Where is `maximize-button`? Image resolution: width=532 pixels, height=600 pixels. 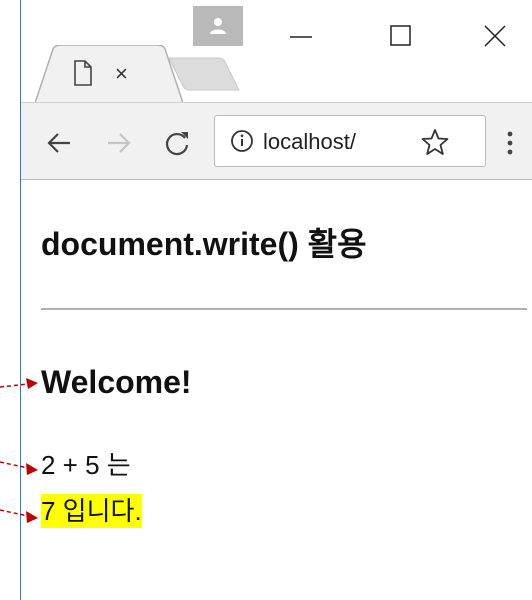 maximize-button is located at coordinates (401, 34).